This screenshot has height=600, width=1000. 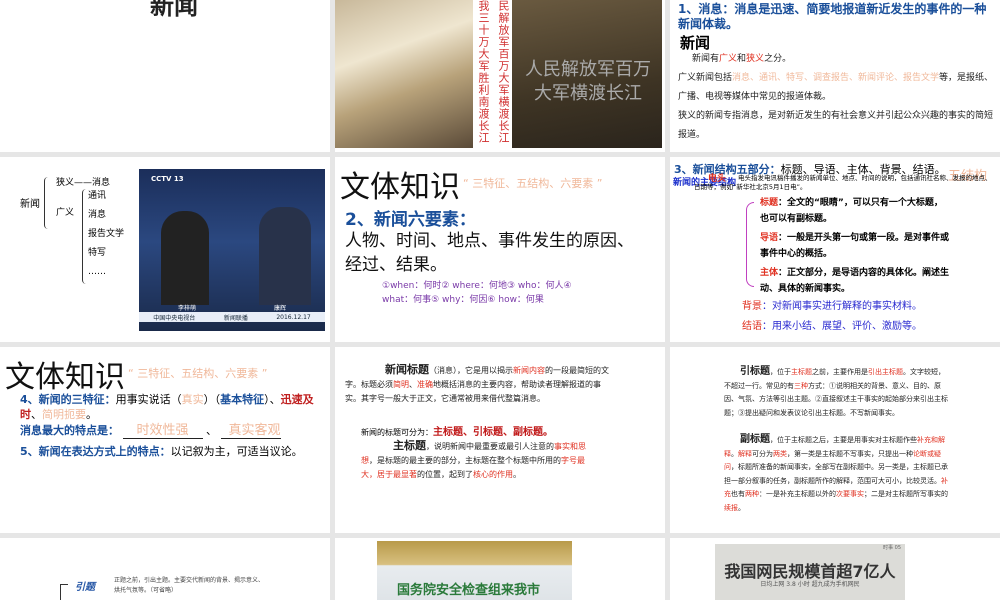 I want to click on slide-12-thumbnail: 时事 05 我国网民规模首超7亿人 日均上网 3.8 小时 超九成为手机网民, so click(x=835, y=569).